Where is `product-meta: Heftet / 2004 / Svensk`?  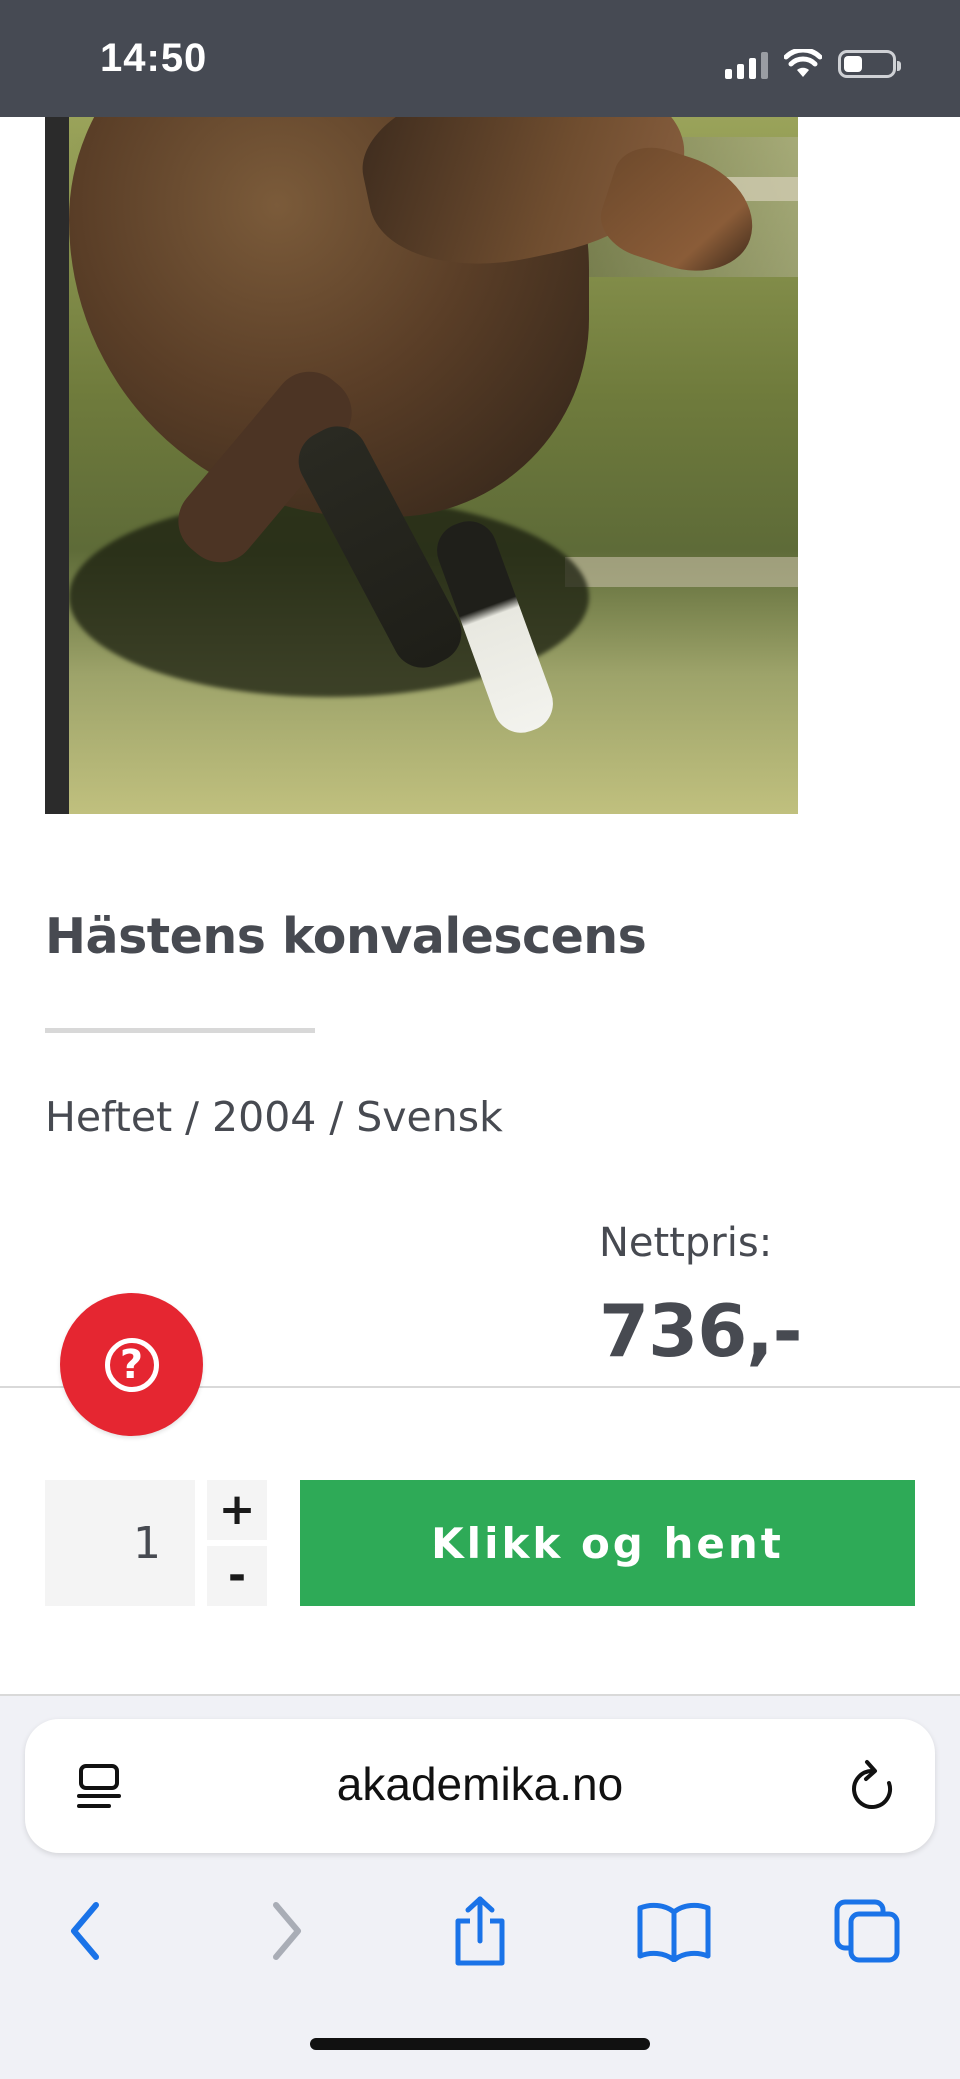
product-meta: Heftet / 2004 / Svensk is located at coordinates (274, 1117).